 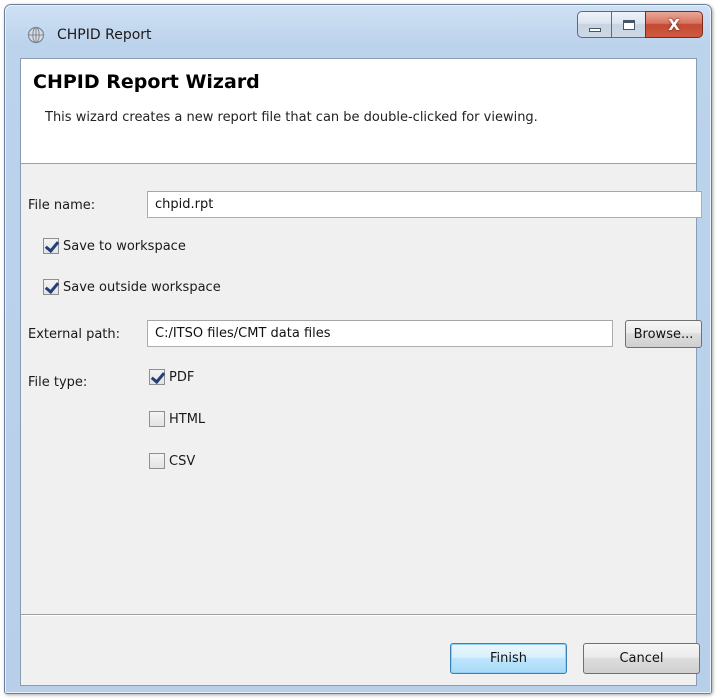 I want to click on save-outside-workspace-label: Save outside workspace, so click(x=142, y=287).